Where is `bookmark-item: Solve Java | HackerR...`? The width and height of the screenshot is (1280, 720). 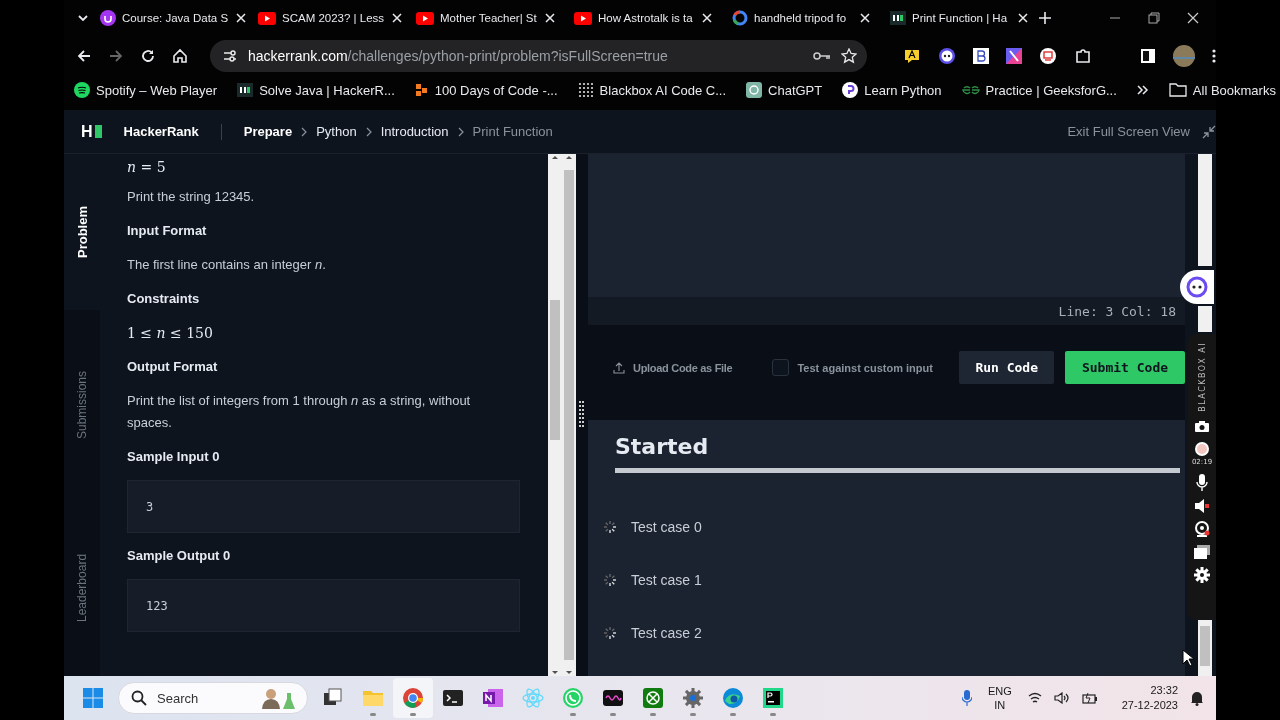 bookmark-item: Solve Java | HackerR... is located at coordinates (316, 90).